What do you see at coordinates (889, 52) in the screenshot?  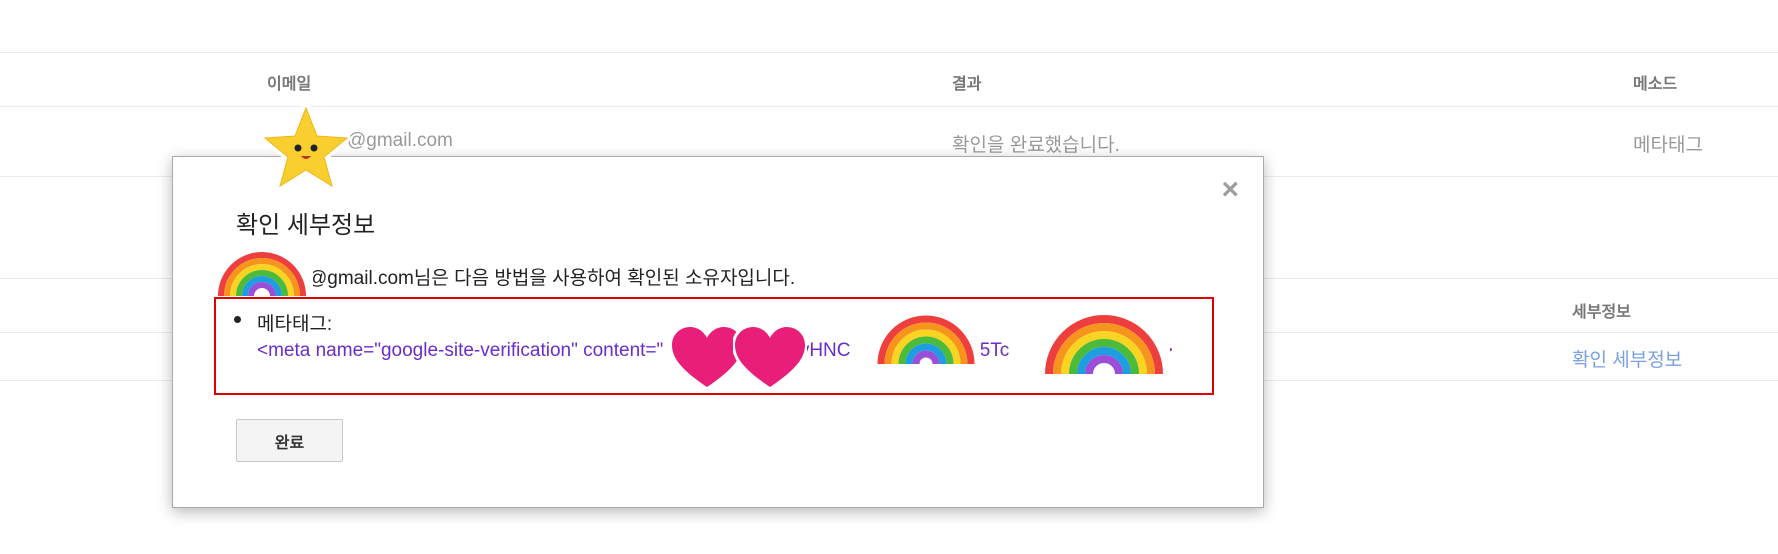 I see `table-top-border` at bounding box center [889, 52].